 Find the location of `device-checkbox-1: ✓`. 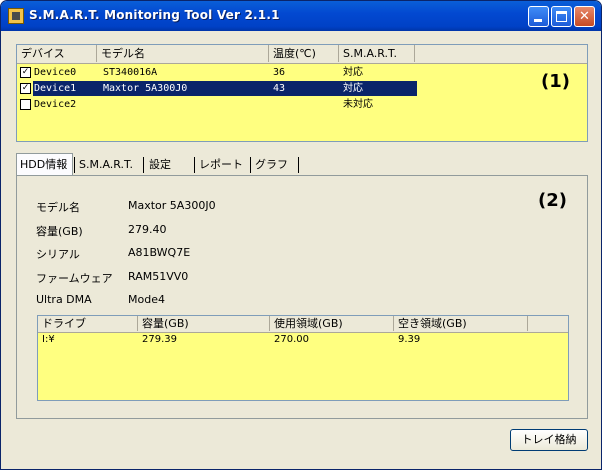

device-checkbox-1: ✓ is located at coordinates (25, 88).